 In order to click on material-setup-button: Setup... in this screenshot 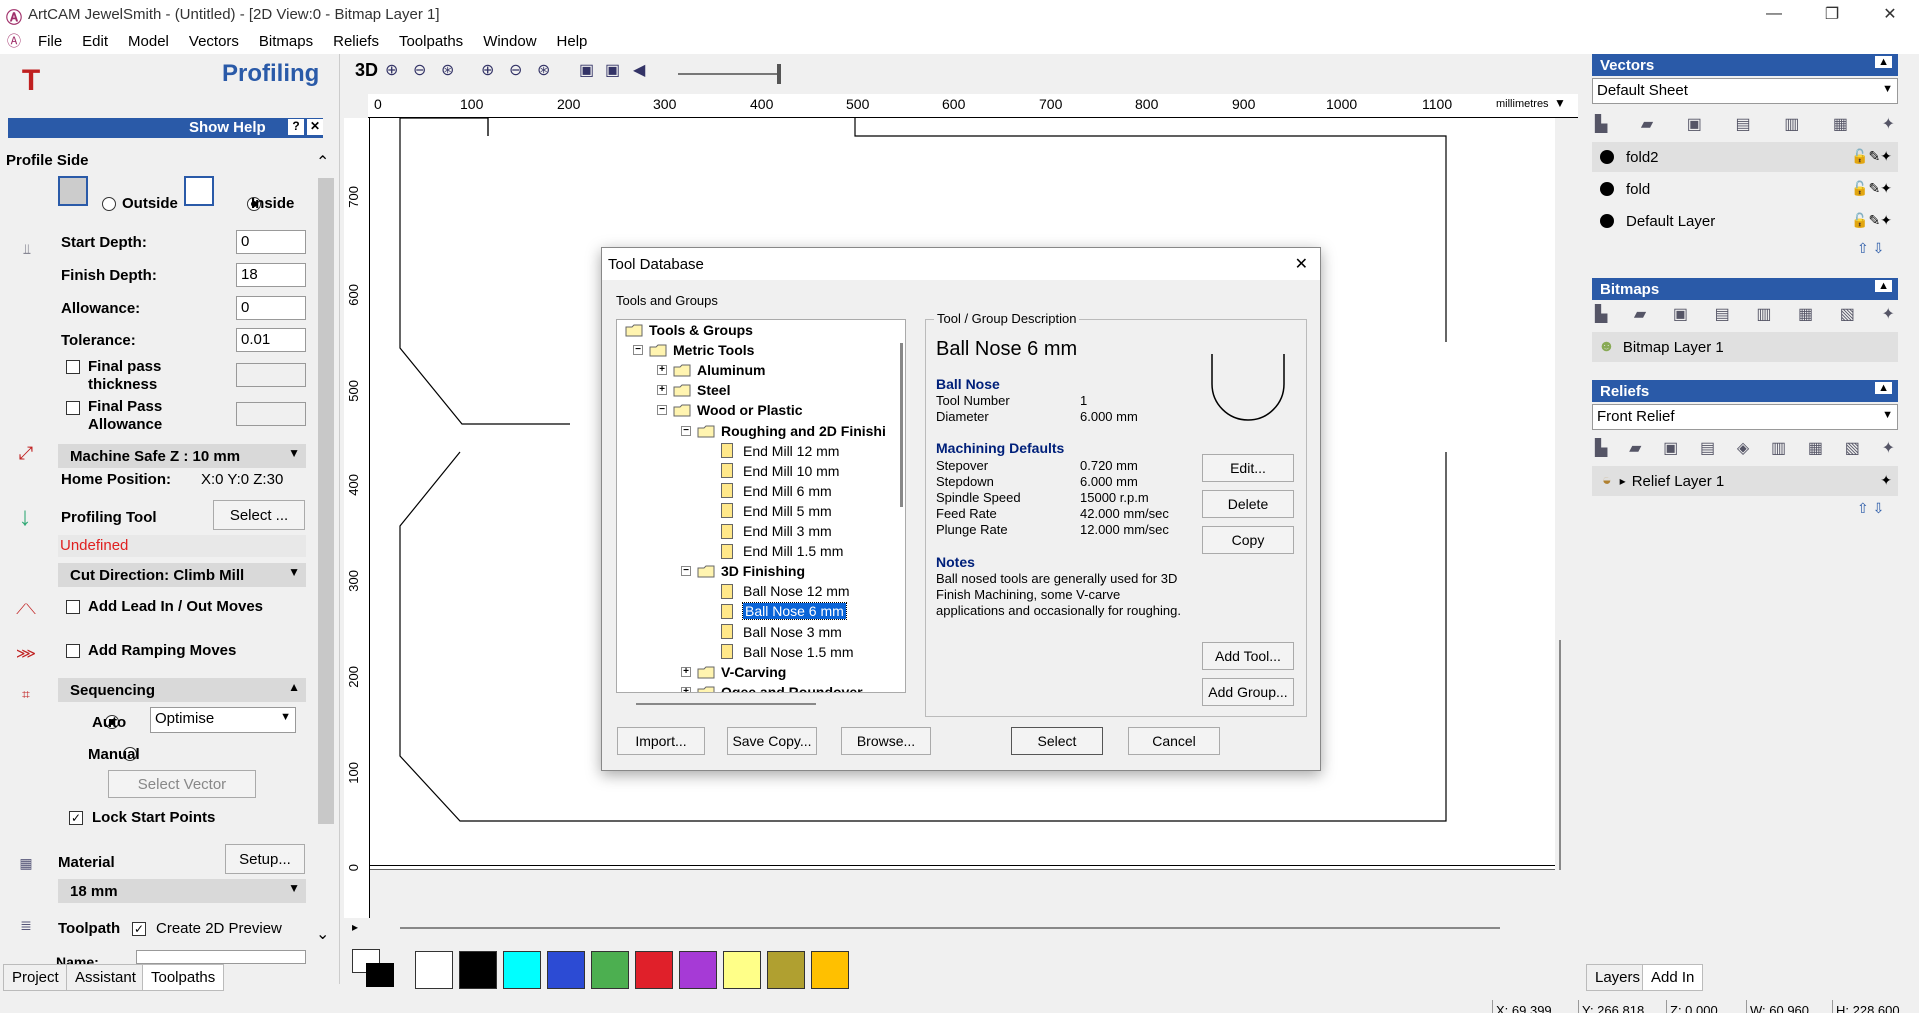, I will do `click(265, 859)`.